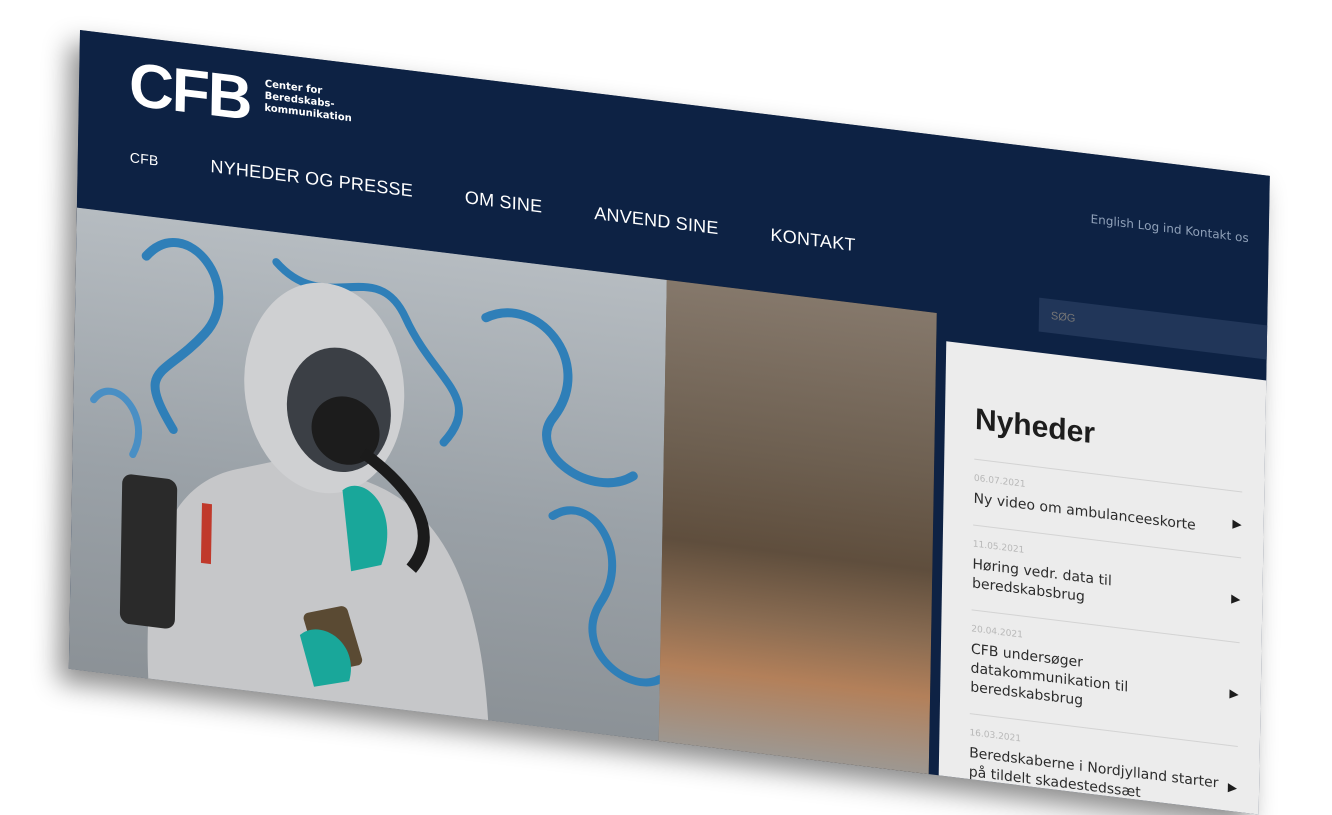  What do you see at coordinates (504, 202) in the screenshot?
I see `nav-item-om-sine: OM SINE` at bounding box center [504, 202].